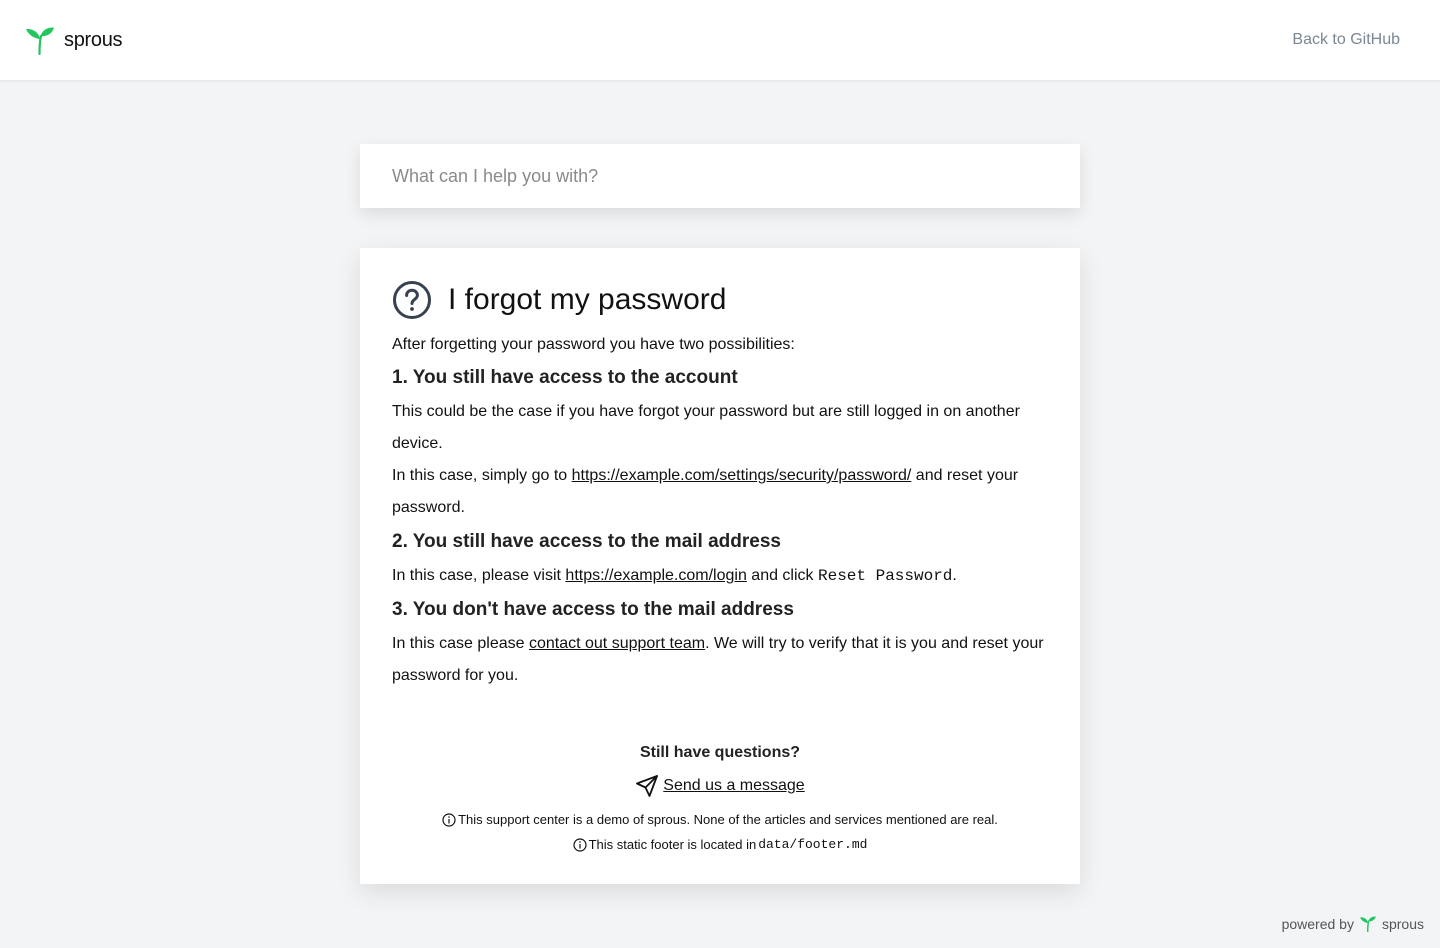 This screenshot has width=1440, height=948. I want to click on reset-password-code: Reset Password, so click(885, 576).